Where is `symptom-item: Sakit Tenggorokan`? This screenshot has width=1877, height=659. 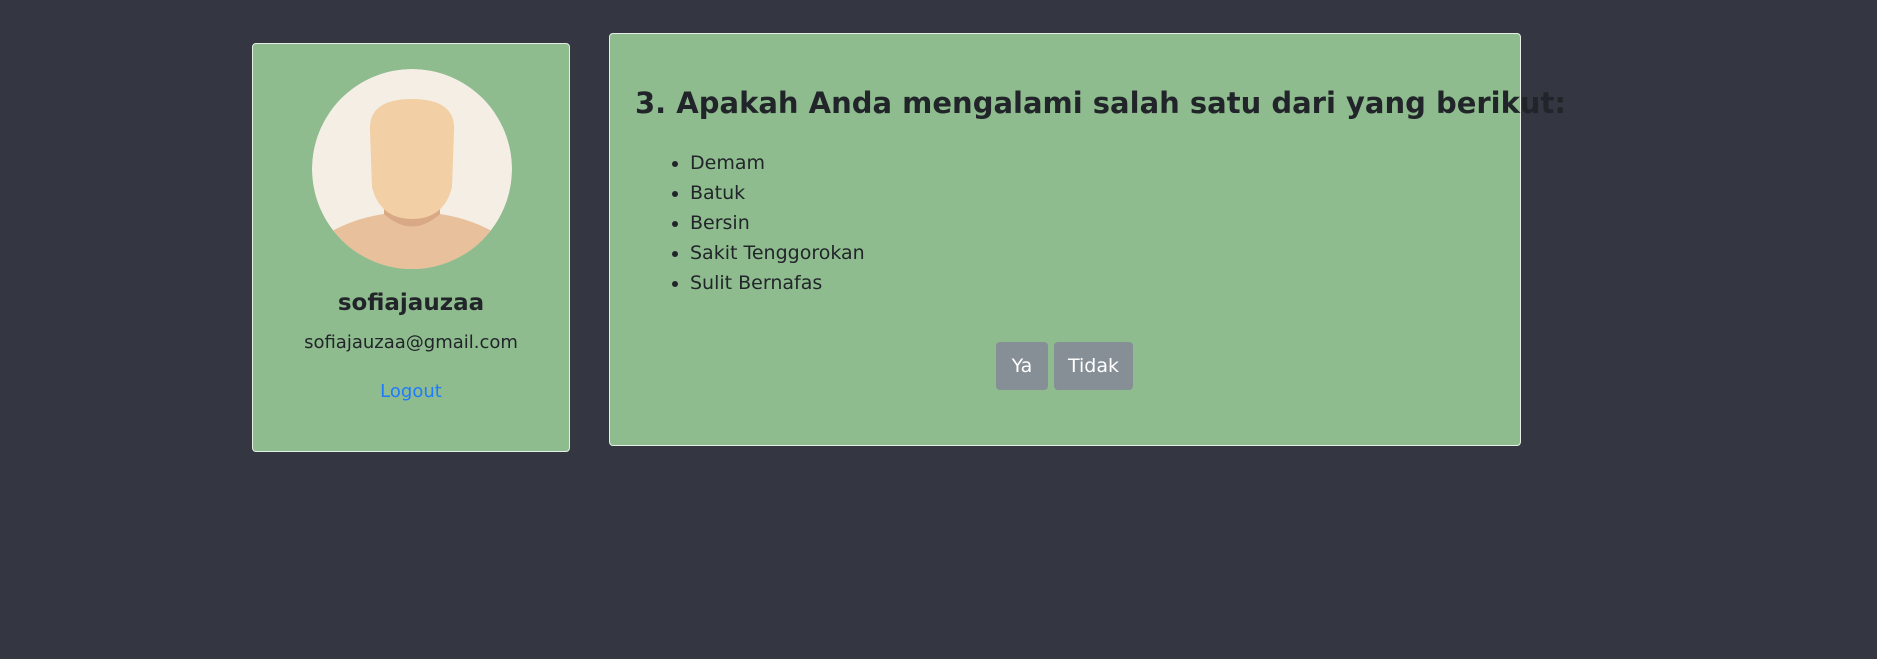
symptom-item: Sakit Tenggorokan is located at coordinates (777, 253).